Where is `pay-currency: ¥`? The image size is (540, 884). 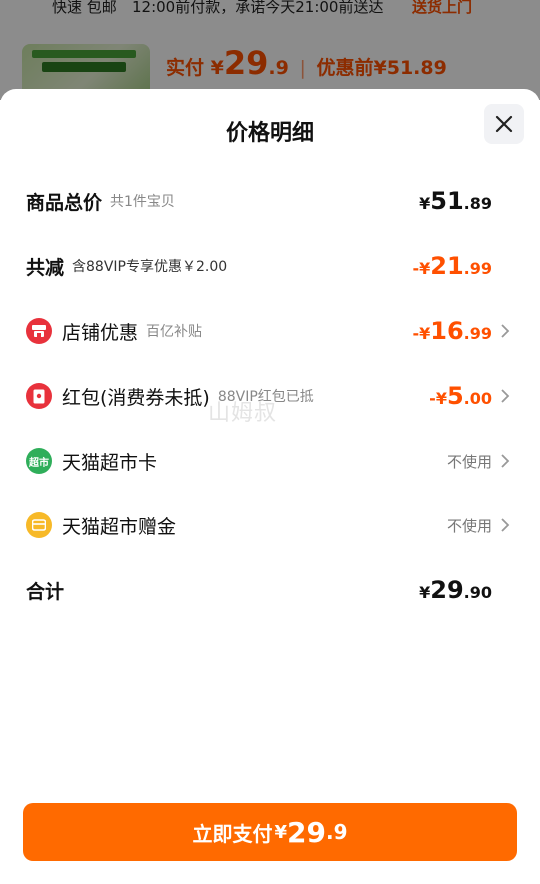 pay-currency: ¥ is located at coordinates (281, 832).